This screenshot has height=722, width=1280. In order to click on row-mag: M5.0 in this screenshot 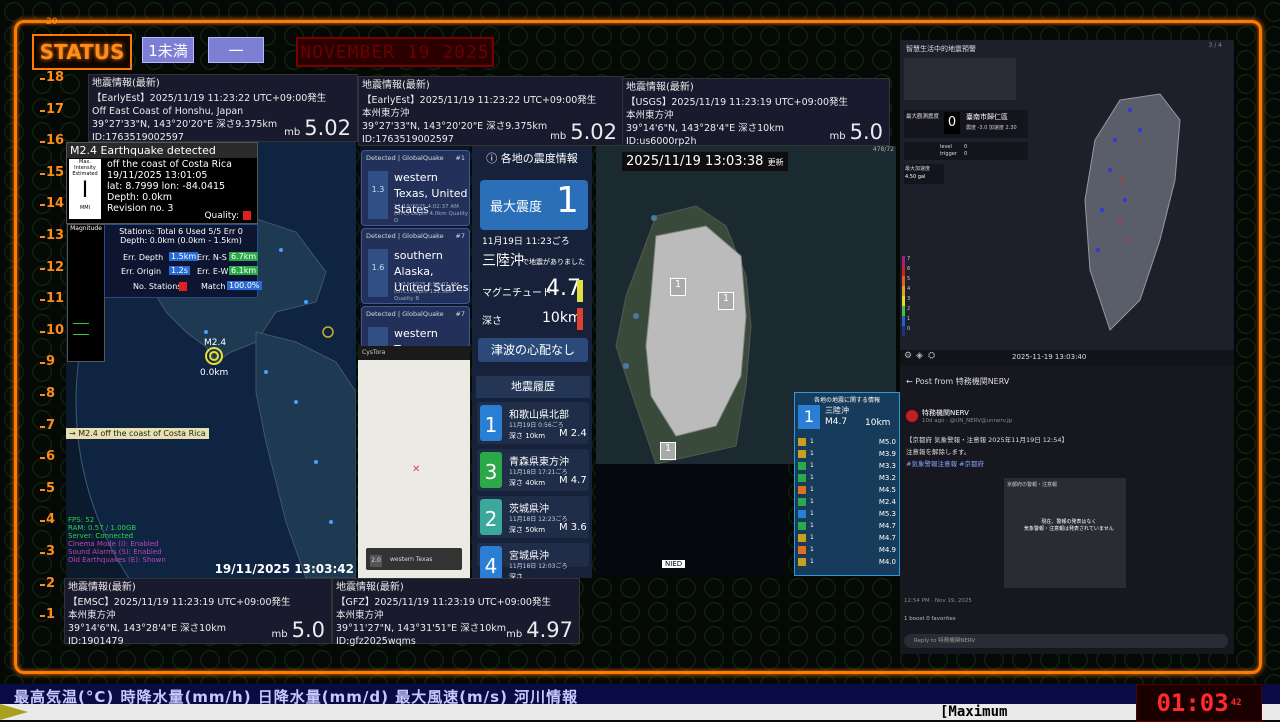, I will do `click(887, 441)`.